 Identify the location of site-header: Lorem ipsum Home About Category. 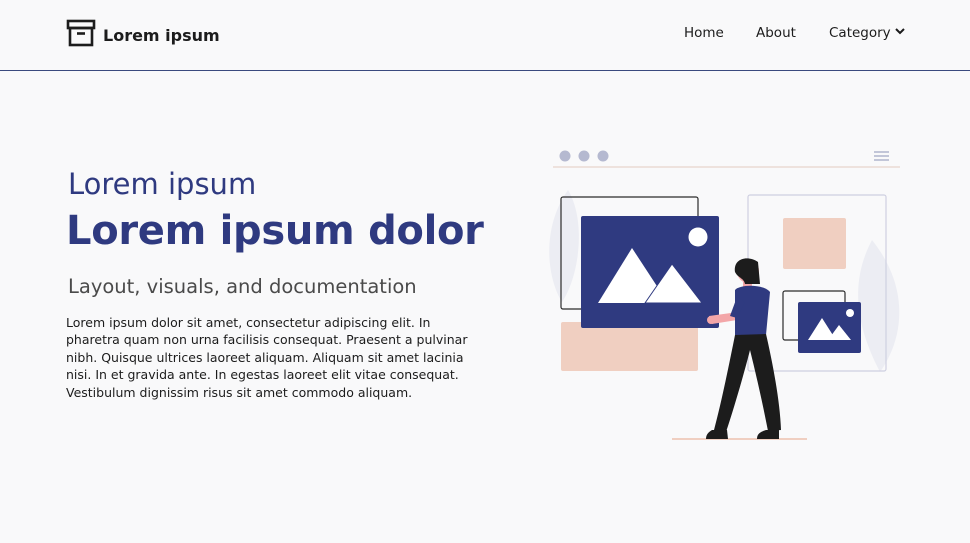
(485, 35).